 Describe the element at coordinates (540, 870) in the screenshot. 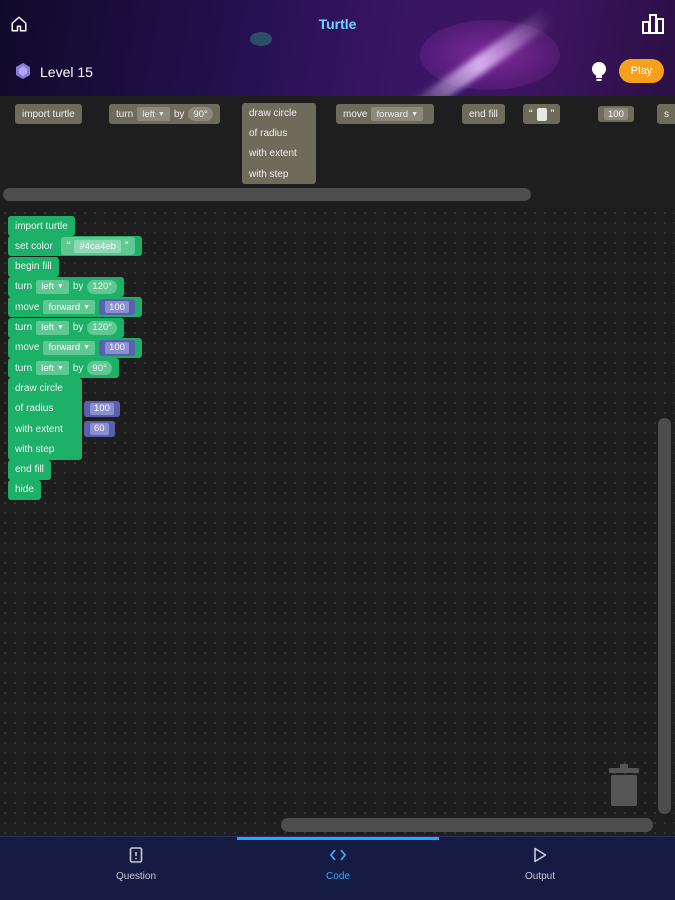

I see `tab-output: Output` at that location.